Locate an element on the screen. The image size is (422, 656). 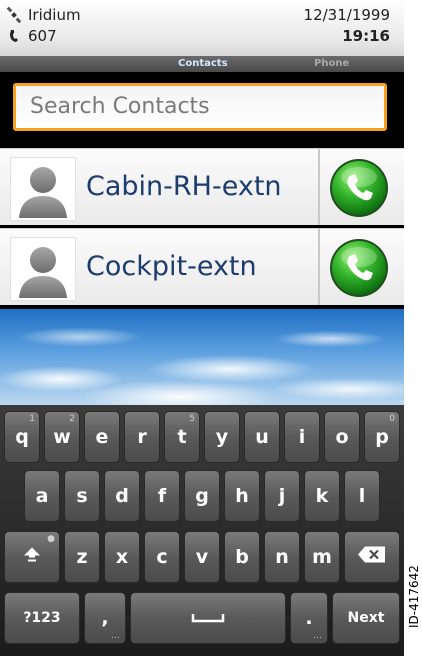
key-label: k is located at coordinates (322, 496).